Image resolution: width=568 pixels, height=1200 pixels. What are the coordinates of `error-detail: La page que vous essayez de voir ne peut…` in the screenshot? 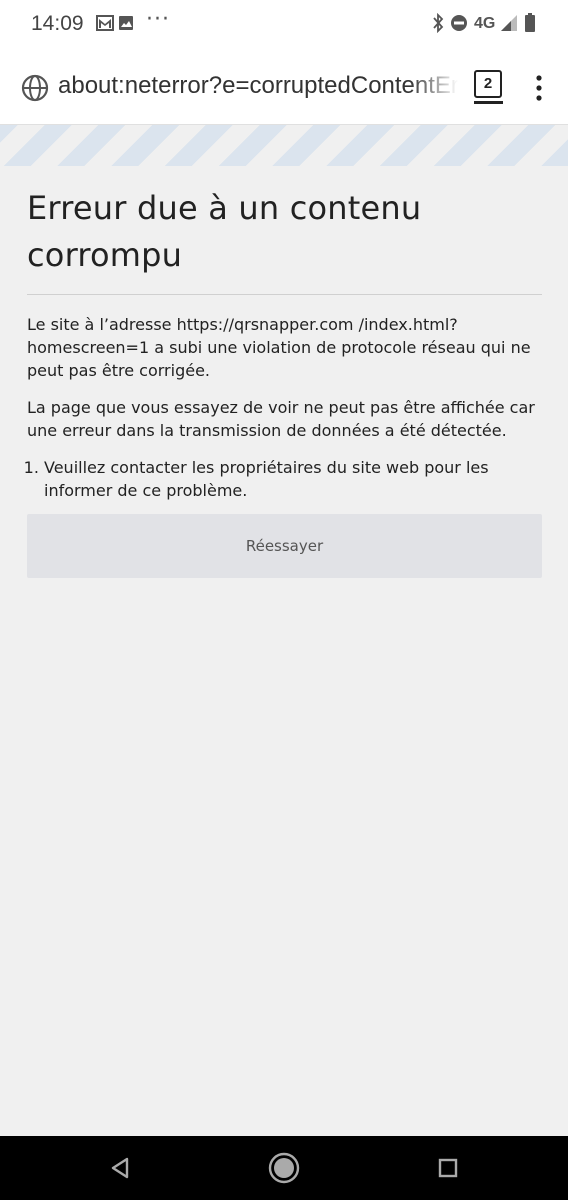 It's located at (281, 419).